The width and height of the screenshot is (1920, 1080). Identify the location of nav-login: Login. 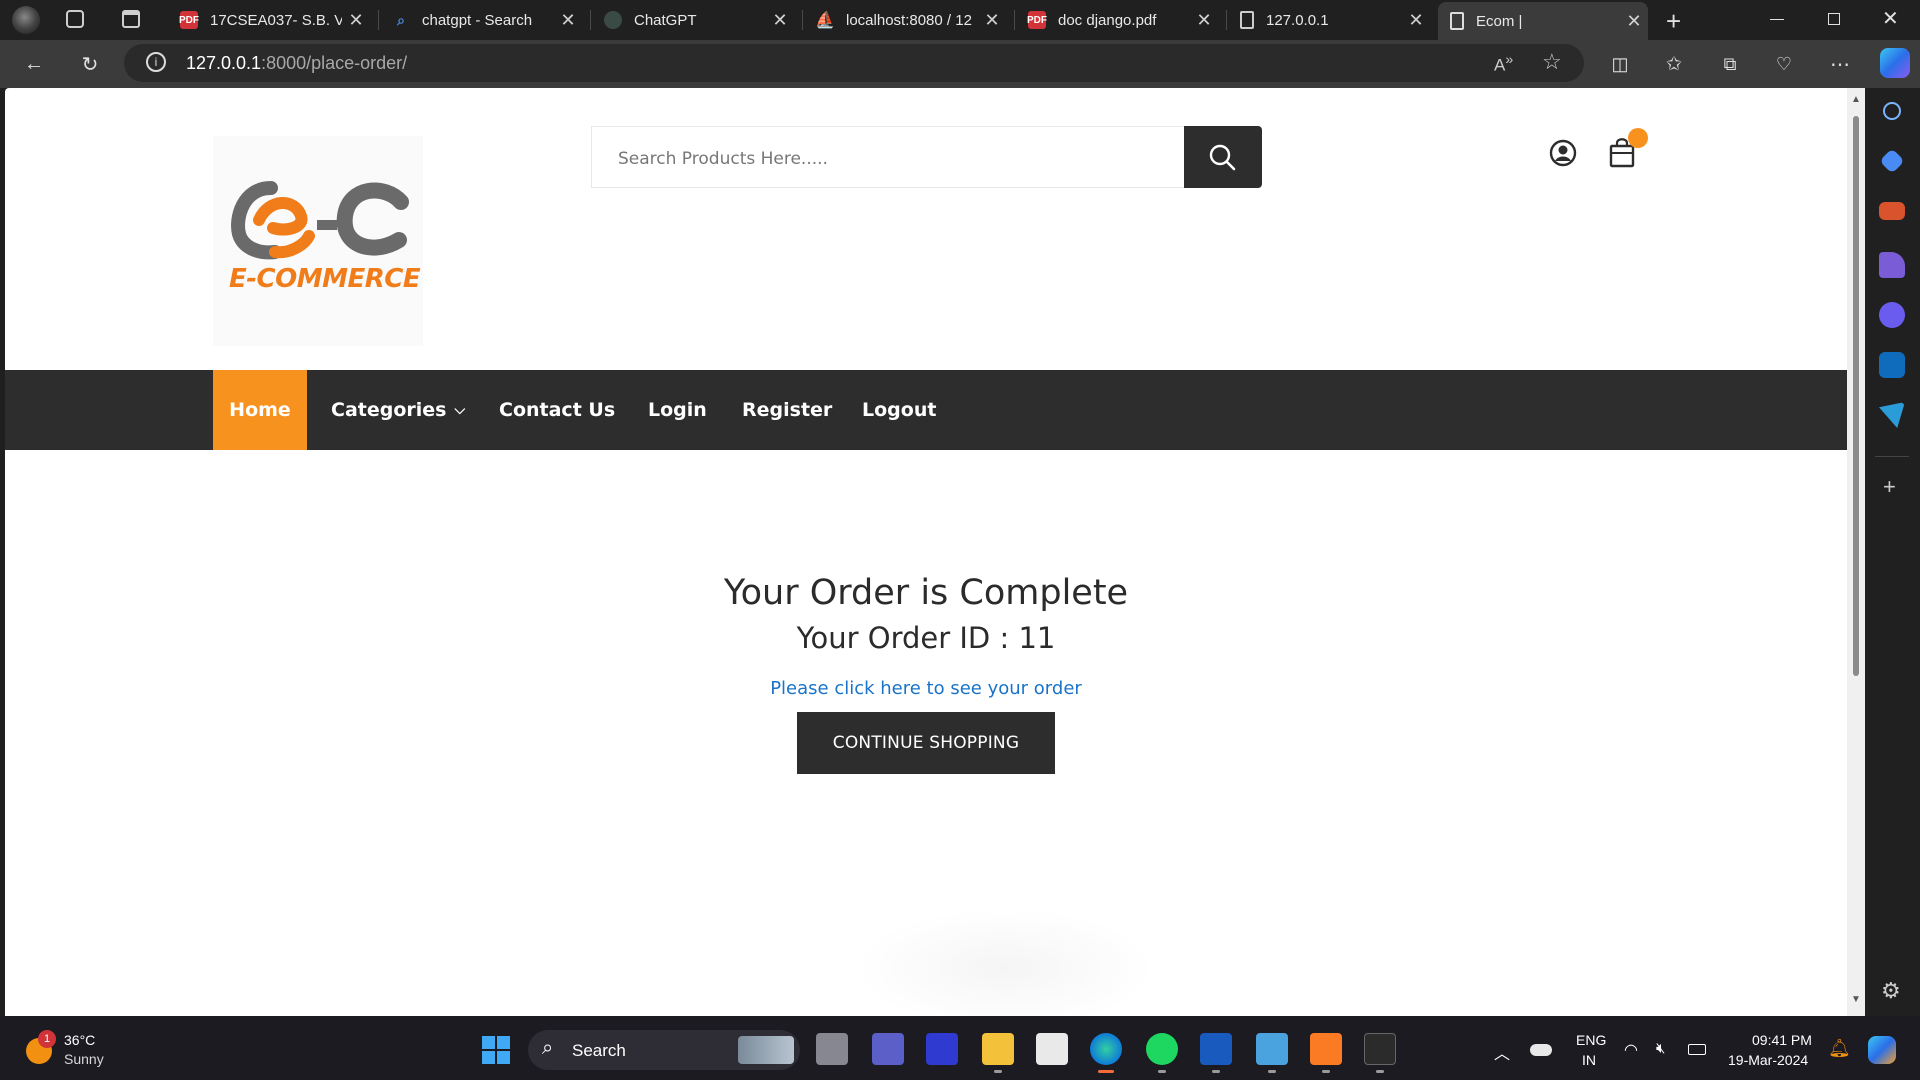
(677, 410).